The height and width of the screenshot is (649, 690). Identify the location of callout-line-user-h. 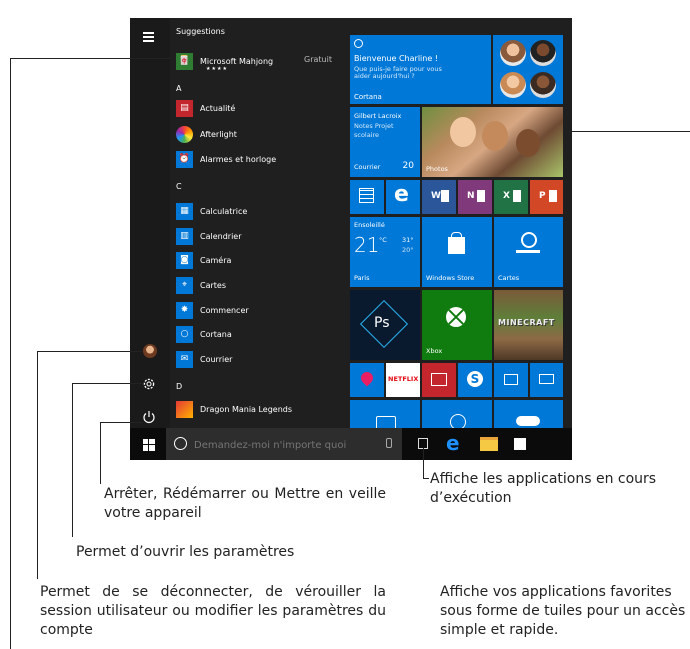
(90, 351).